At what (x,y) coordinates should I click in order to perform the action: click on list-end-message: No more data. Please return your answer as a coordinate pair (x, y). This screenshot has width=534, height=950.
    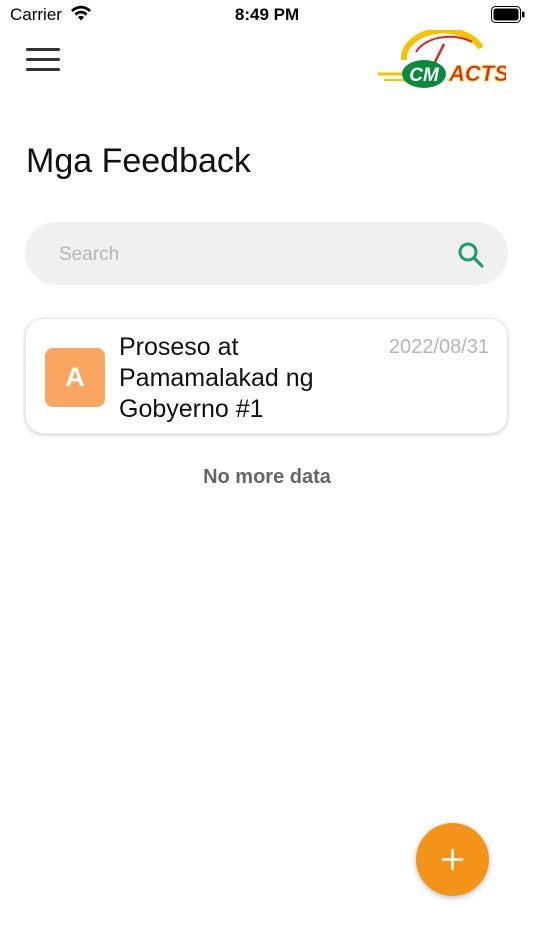
    Looking at the image, I should click on (267, 477).